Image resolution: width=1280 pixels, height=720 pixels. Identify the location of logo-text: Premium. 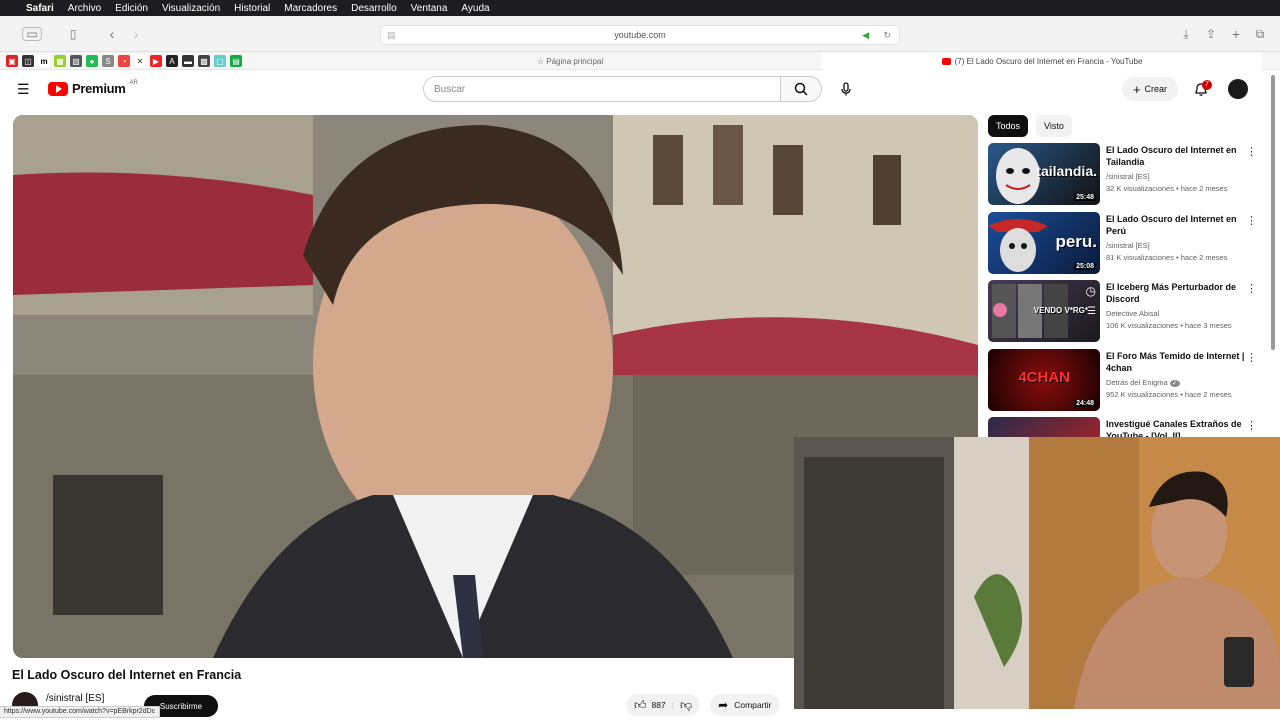
(99, 88).